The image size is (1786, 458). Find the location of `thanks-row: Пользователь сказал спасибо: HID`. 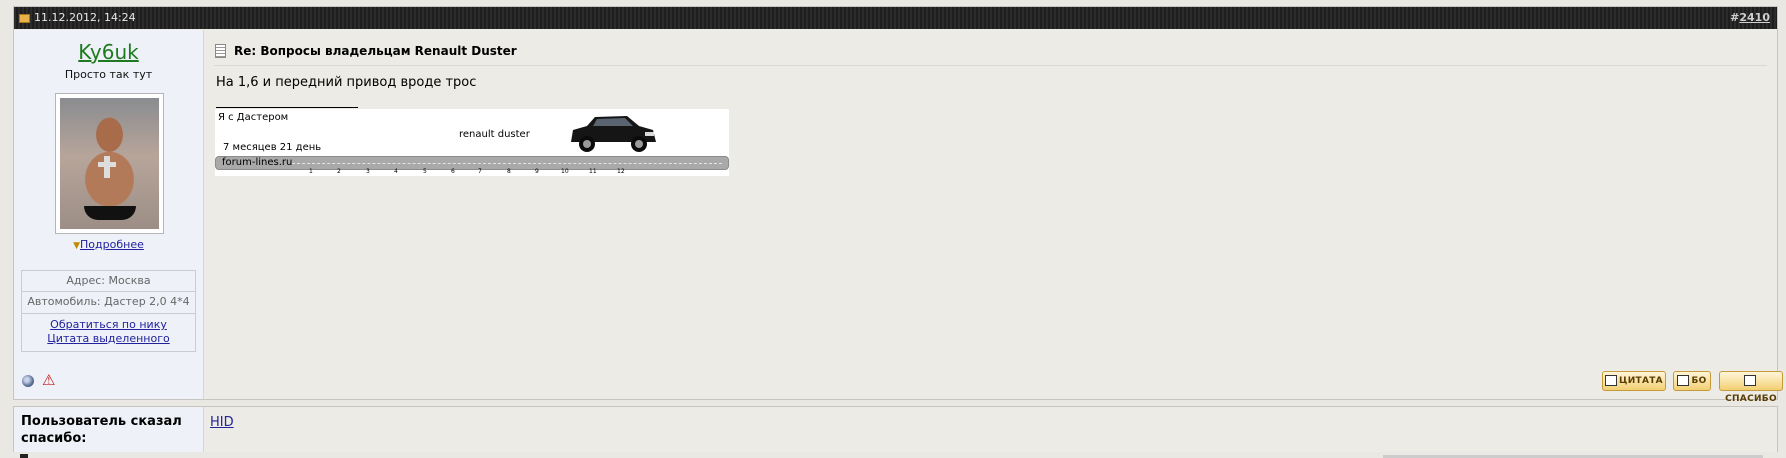

thanks-row: Пользователь сказал спасибо: HID is located at coordinates (895, 429).